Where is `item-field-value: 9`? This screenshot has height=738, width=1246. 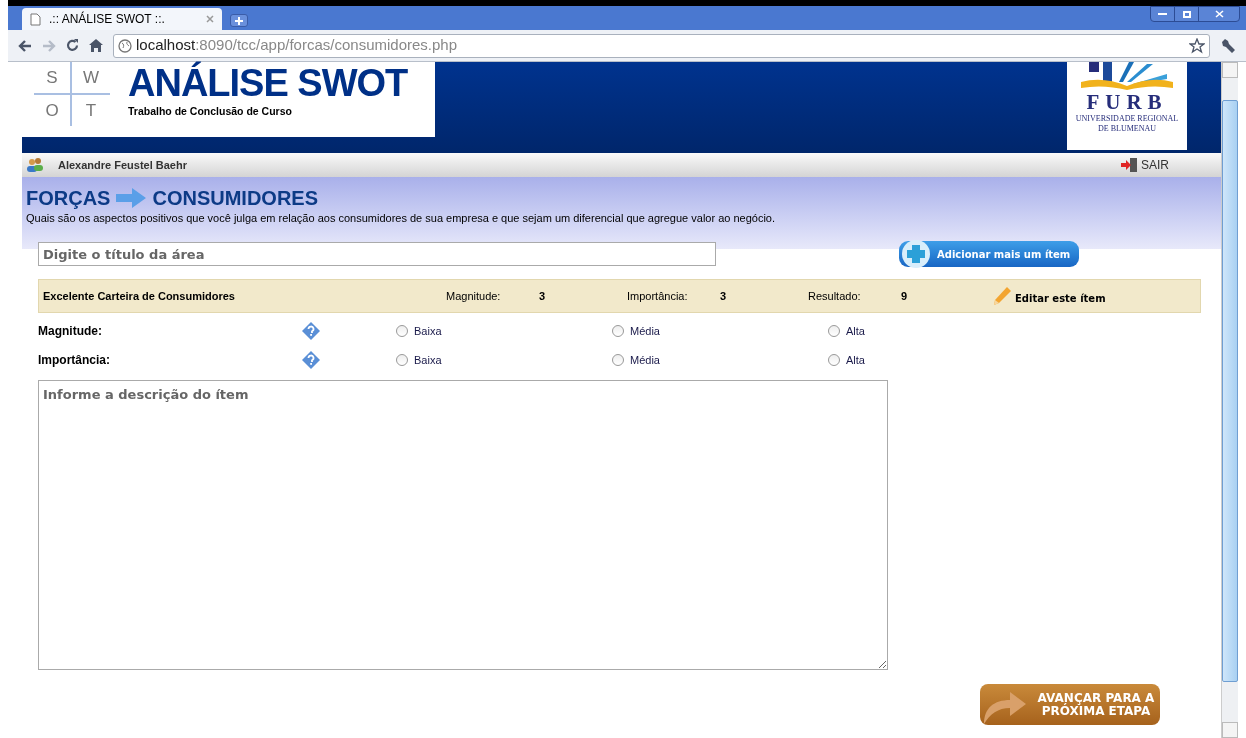 item-field-value: 9 is located at coordinates (904, 296).